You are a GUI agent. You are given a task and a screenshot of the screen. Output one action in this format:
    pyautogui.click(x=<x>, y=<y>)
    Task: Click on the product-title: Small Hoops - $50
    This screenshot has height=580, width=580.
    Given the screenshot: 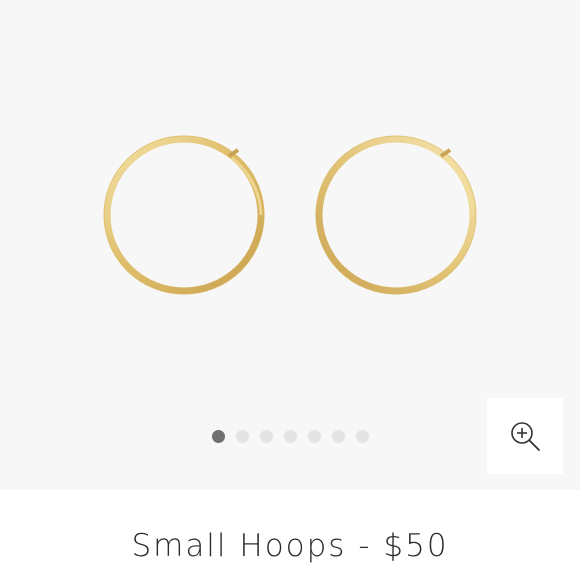 What is the action you would take?
    pyautogui.click(x=290, y=546)
    